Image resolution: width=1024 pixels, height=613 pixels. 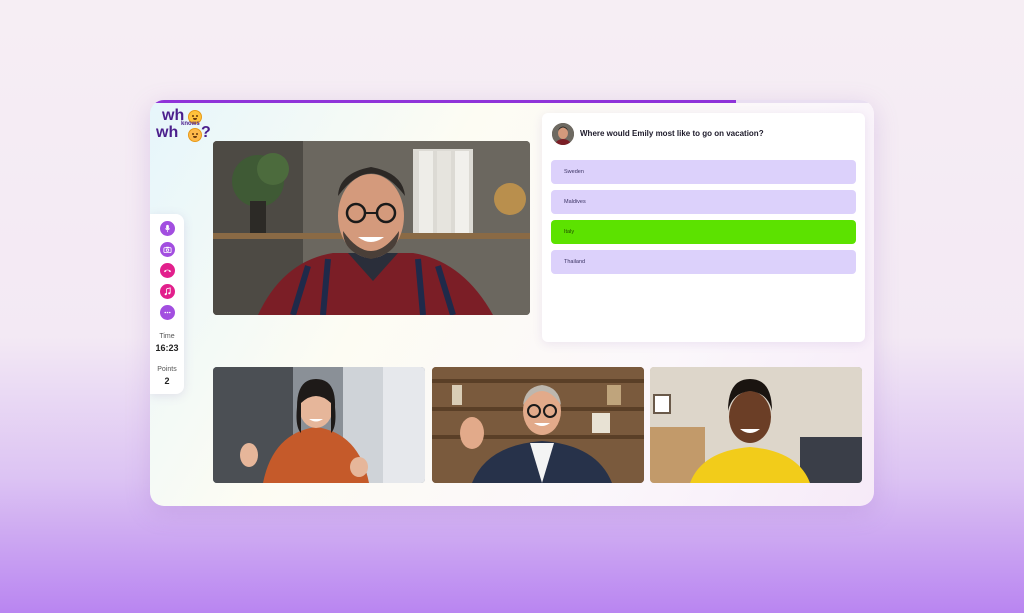 What do you see at coordinates (575, 262) in the screenshot?
I see `answer-option-label: Thailand` at bounding box center [575, 262].